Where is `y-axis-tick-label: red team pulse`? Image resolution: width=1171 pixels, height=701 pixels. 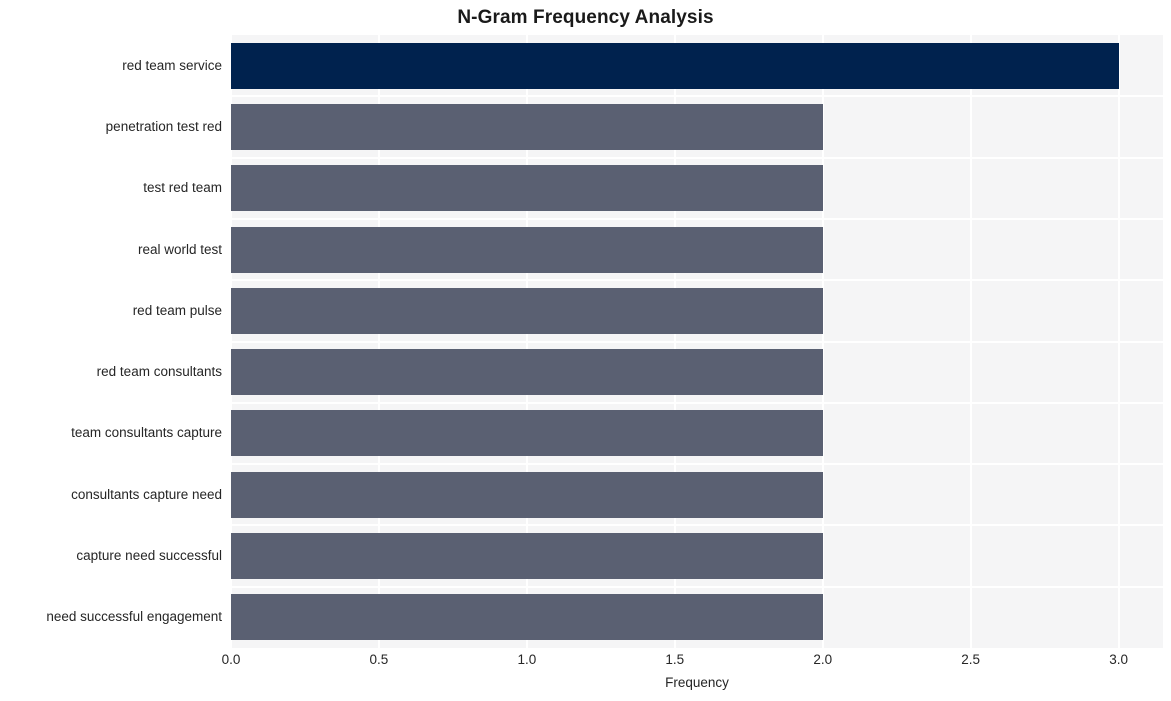
y-axis-tick-label: red team pulse is located at coordinates (177, 310).